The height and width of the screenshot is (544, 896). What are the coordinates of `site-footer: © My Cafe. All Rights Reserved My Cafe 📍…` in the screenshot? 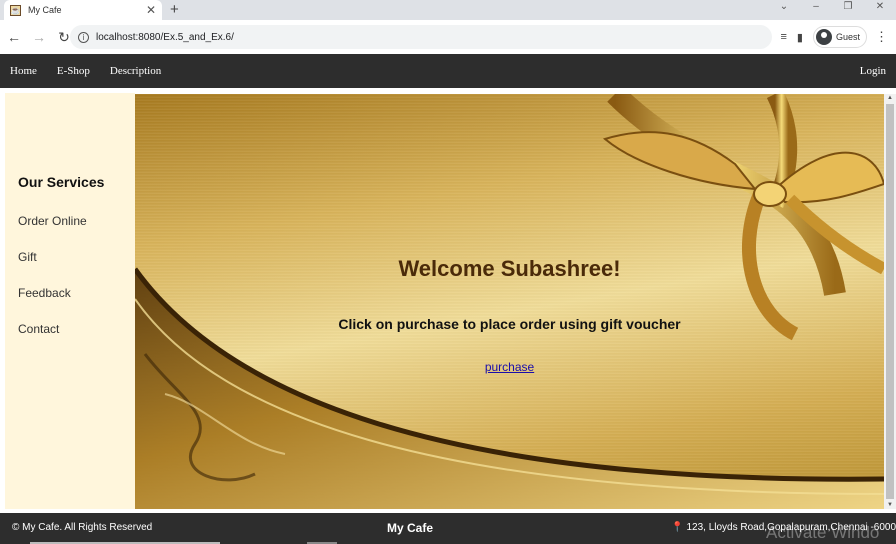 It's located at (448, 528).